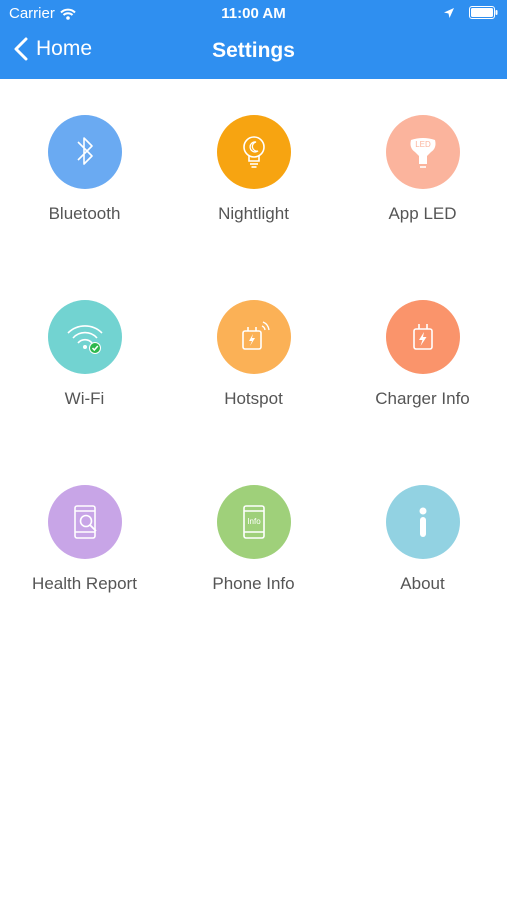  I want to click on phone-info-icon-text: Info, so click(254, 521).